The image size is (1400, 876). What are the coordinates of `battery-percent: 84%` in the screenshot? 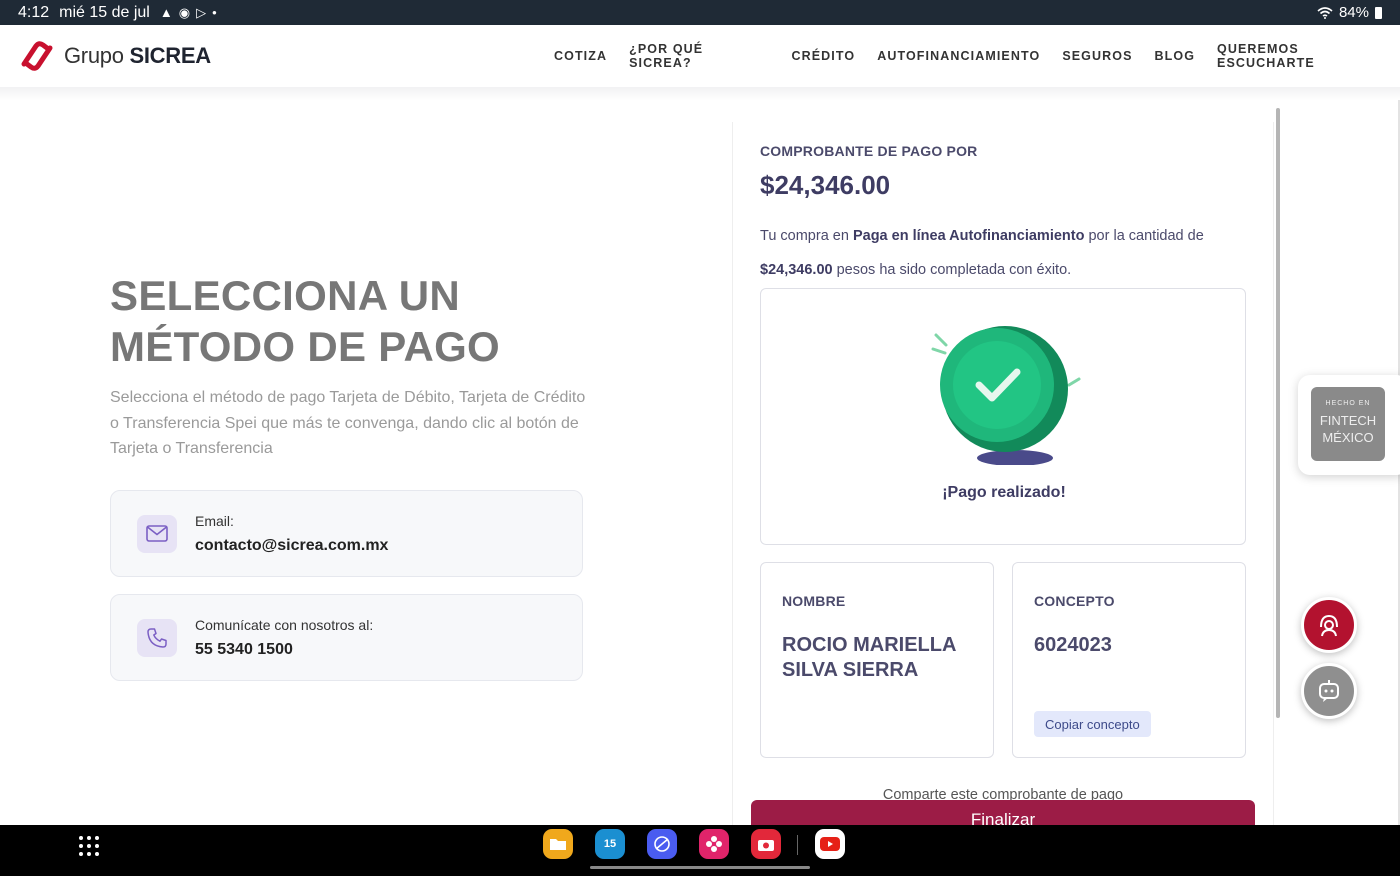 It's located at (1353, 12).